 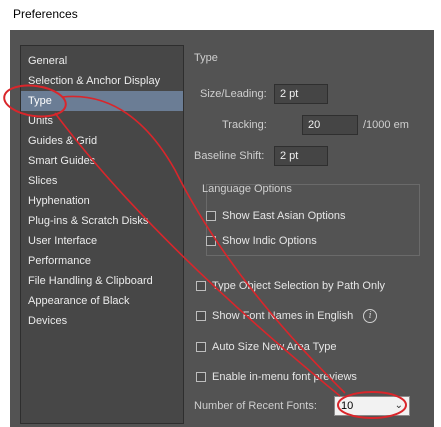 I want to click on sidebar-item-smart-guides: Smart Guides, so click(x=102, y=161).